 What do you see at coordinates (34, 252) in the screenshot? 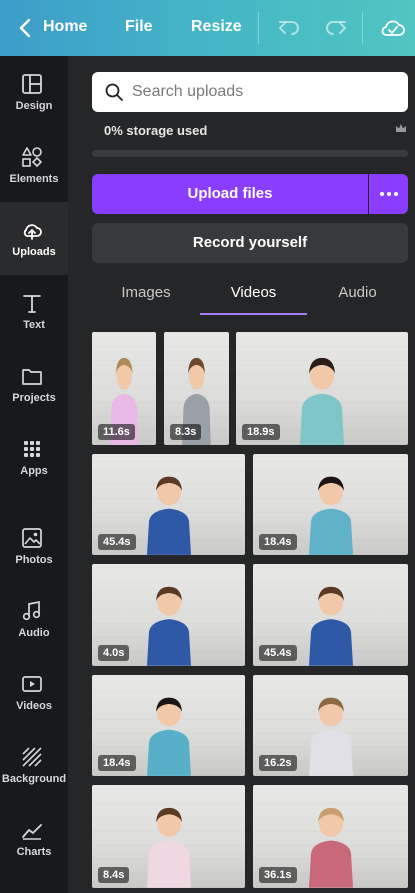
I see `sidebar-item-label: Uploads` at bounding box center [34, 252].